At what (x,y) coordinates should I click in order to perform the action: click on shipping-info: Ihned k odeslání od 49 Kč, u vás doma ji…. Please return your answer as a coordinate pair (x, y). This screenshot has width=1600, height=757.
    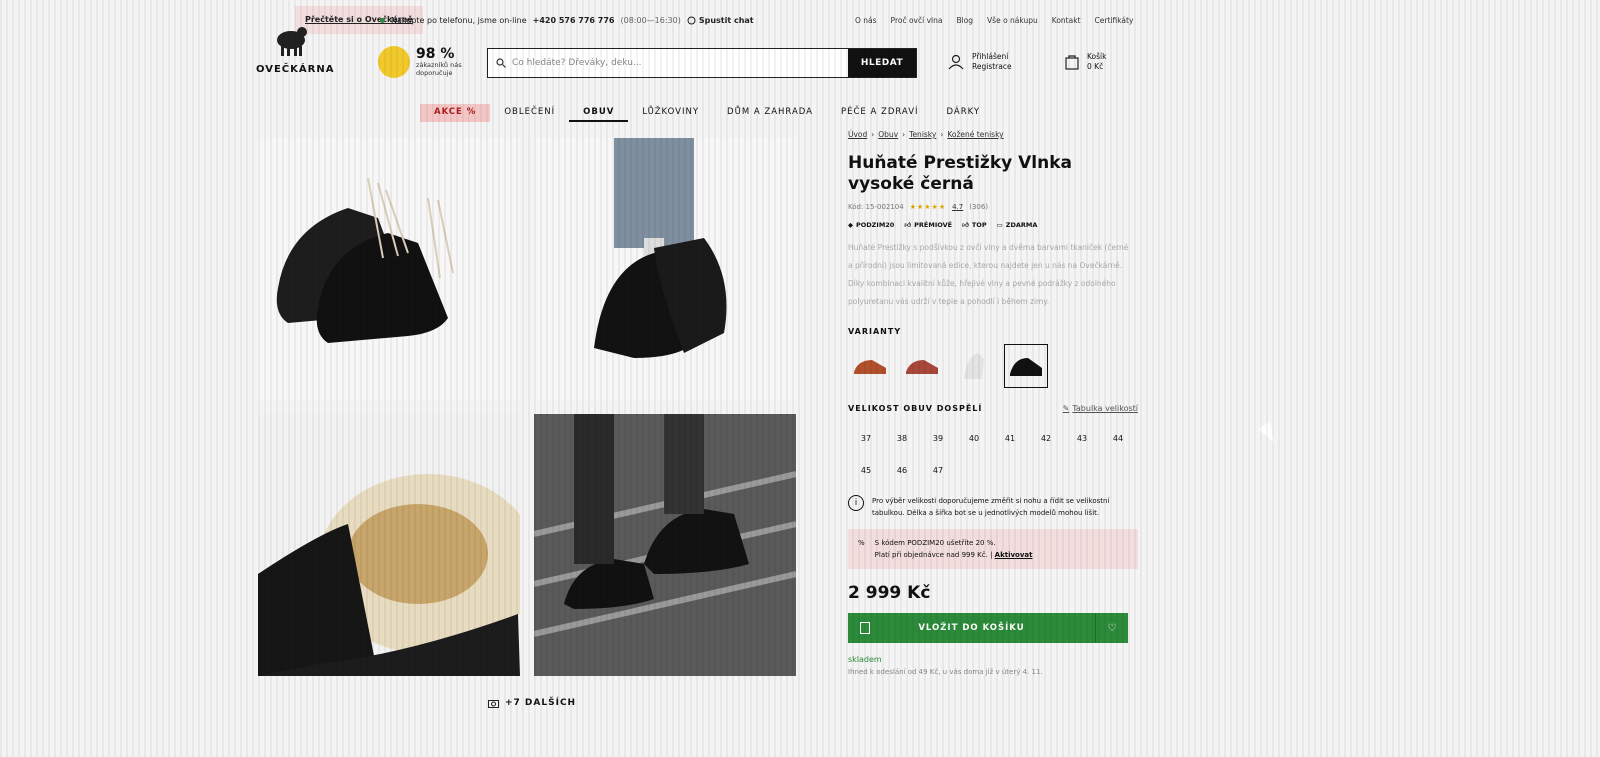
    Looking at the image, I should click on (945, 672).